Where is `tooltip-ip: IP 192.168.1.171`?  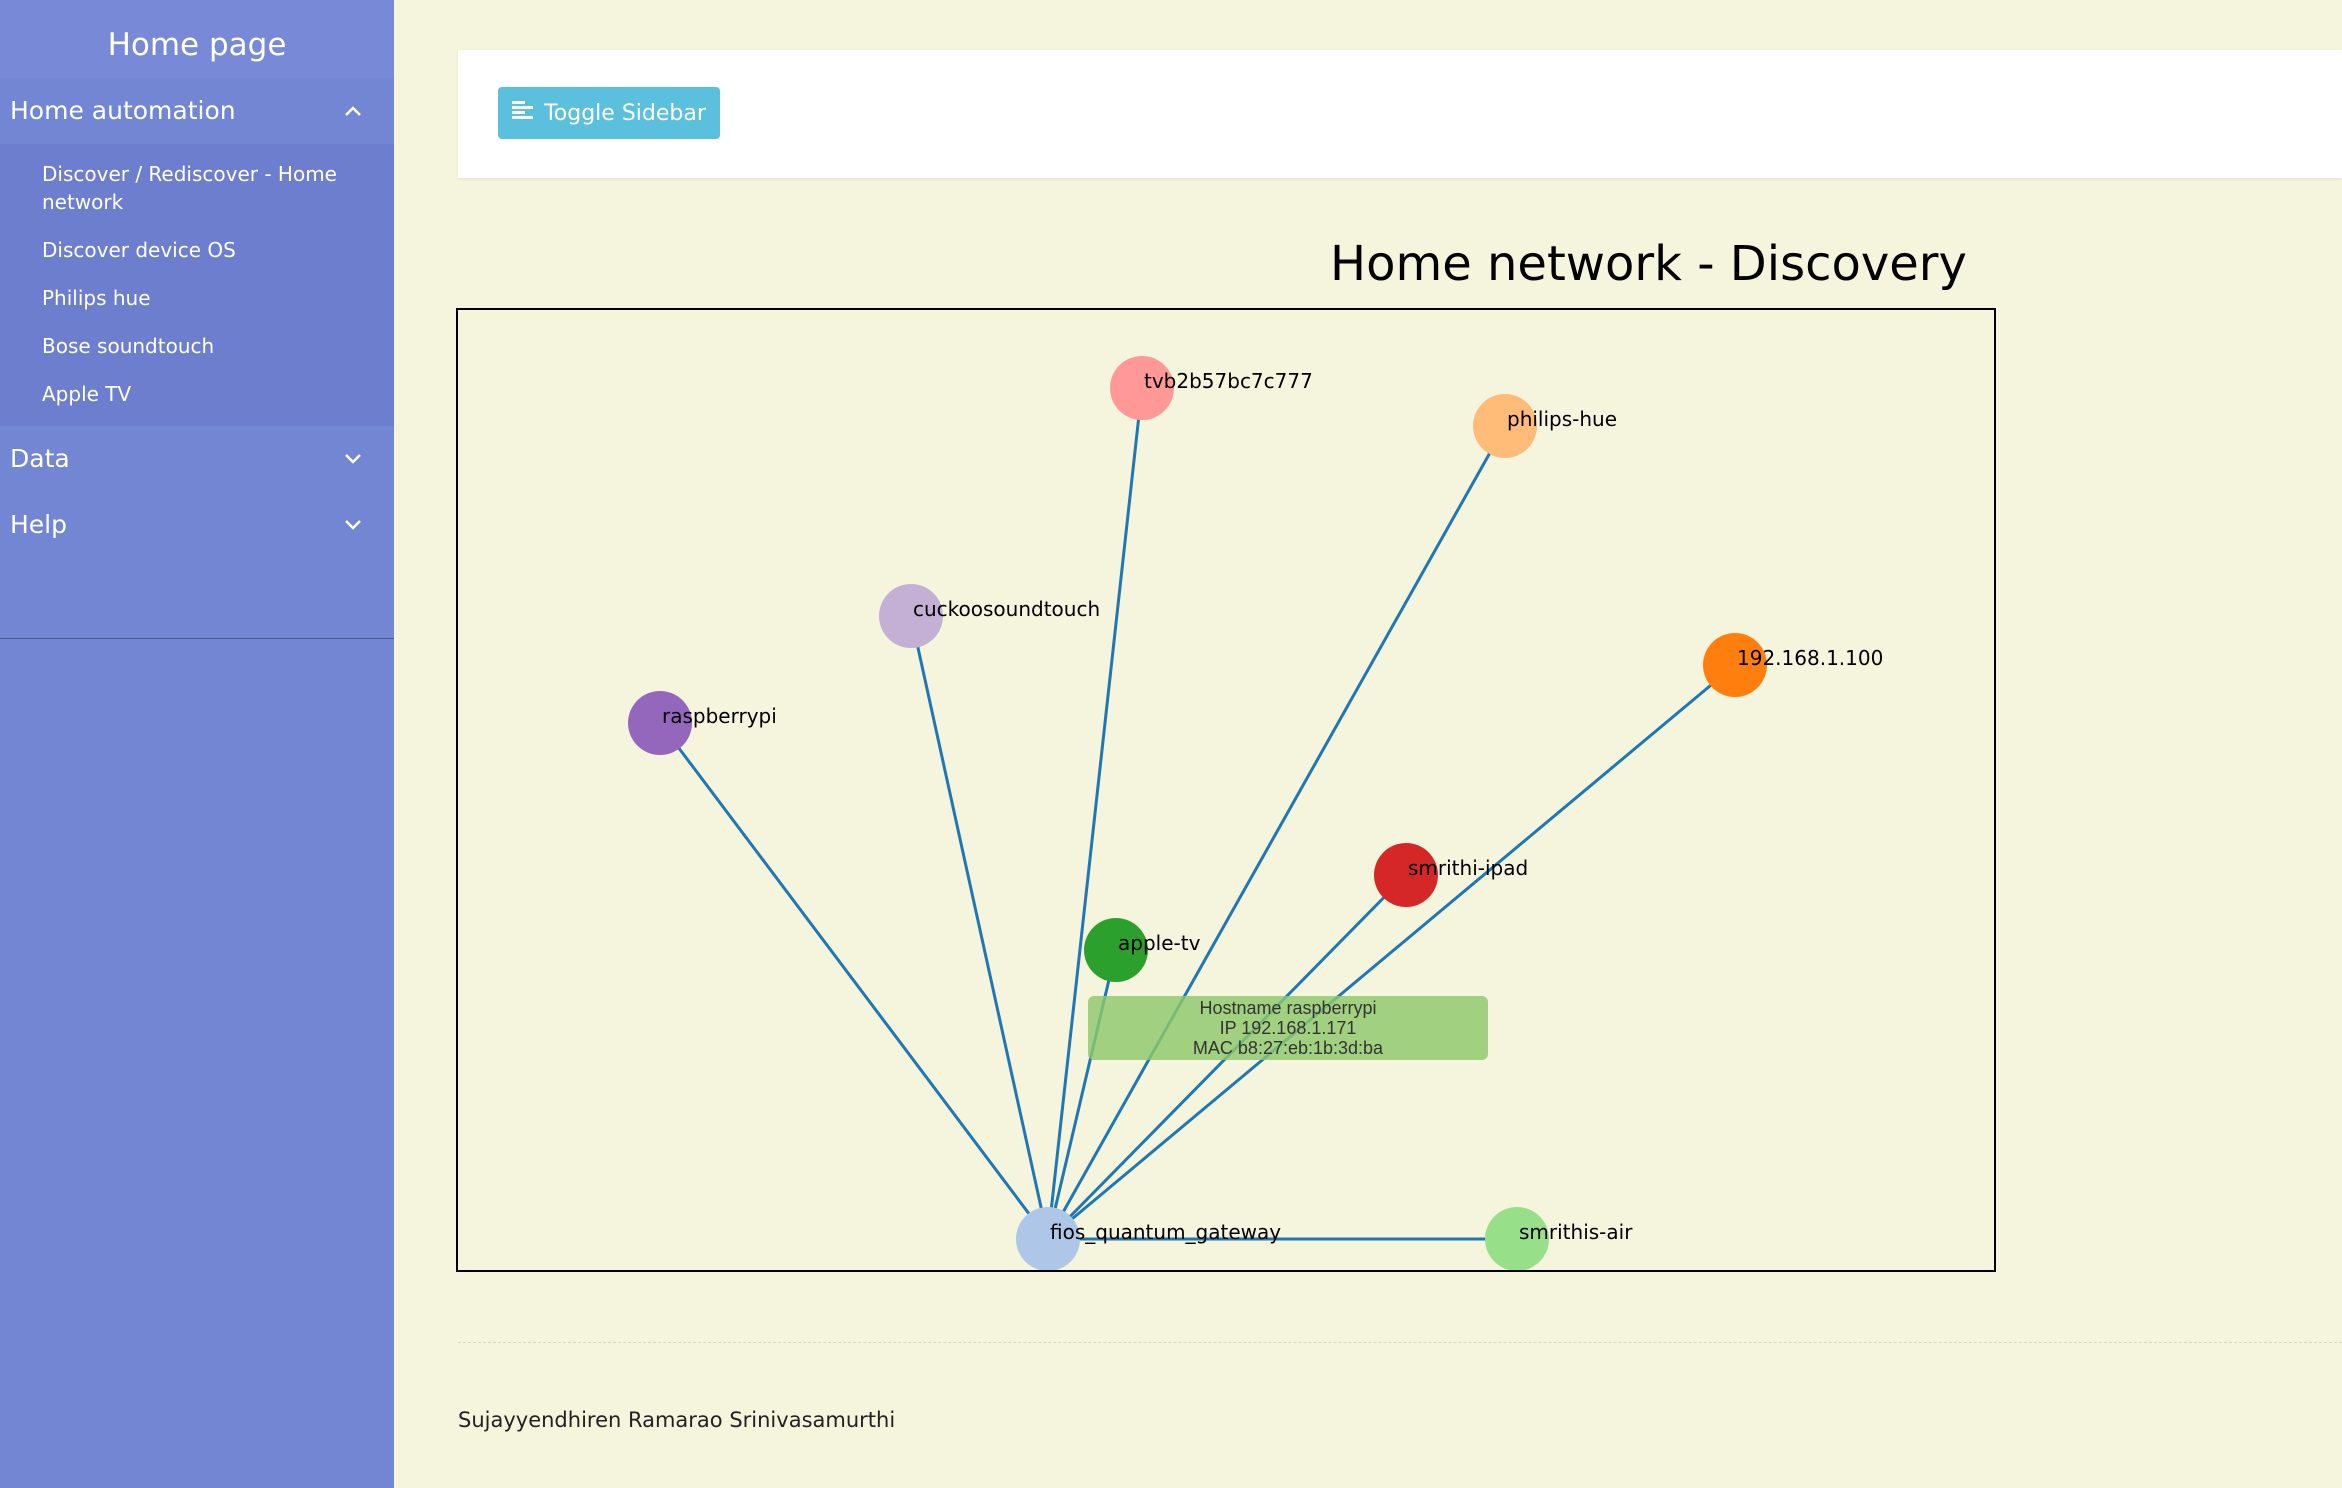
tooltip-ip: IP 192.168.1.171 is located at coordinates (1288, 1028).